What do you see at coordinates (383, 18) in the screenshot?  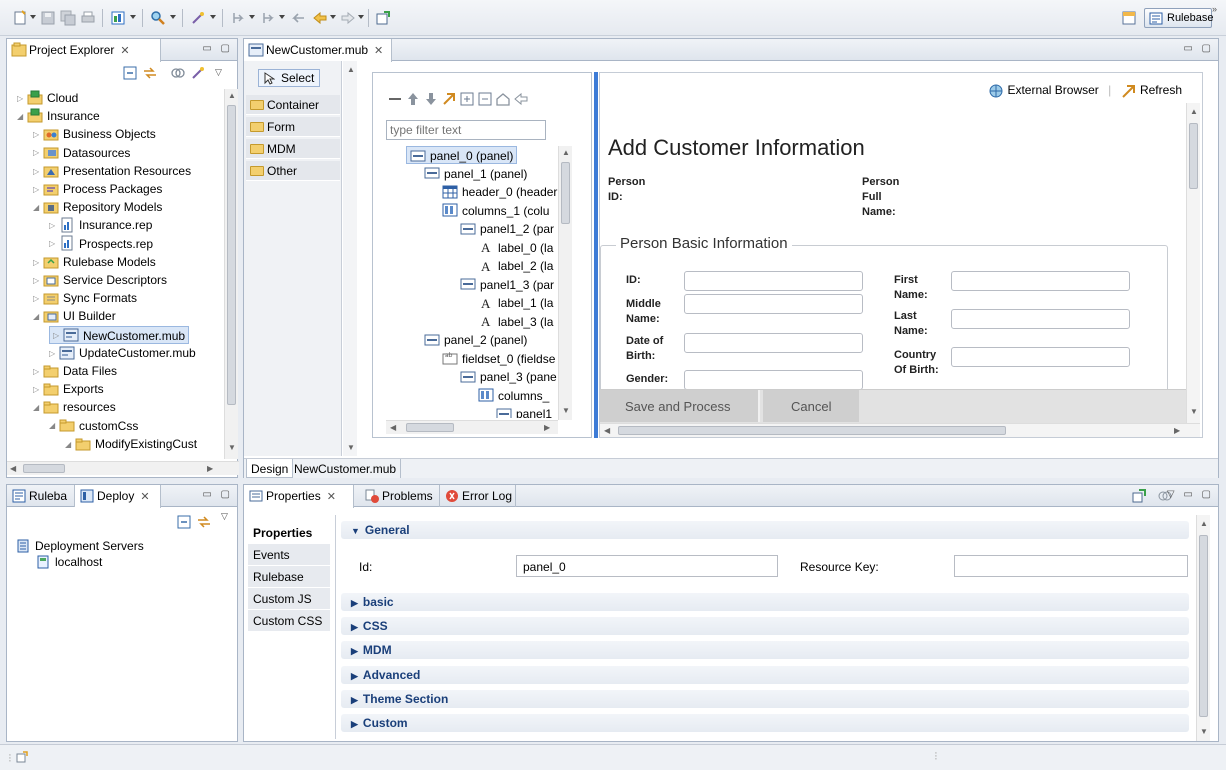 I see `open-perspective-icon` at bounding box center [383, 18].